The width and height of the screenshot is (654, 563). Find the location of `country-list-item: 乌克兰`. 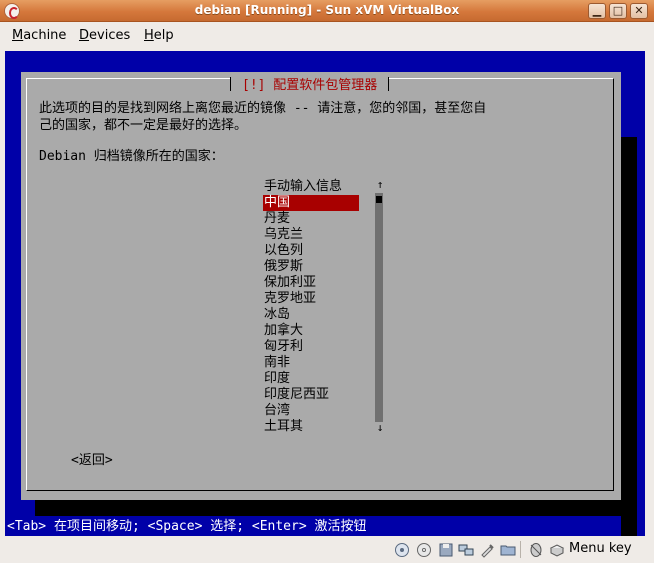

country-list-item: 乌克兰 is located at coordinates (311, 235).